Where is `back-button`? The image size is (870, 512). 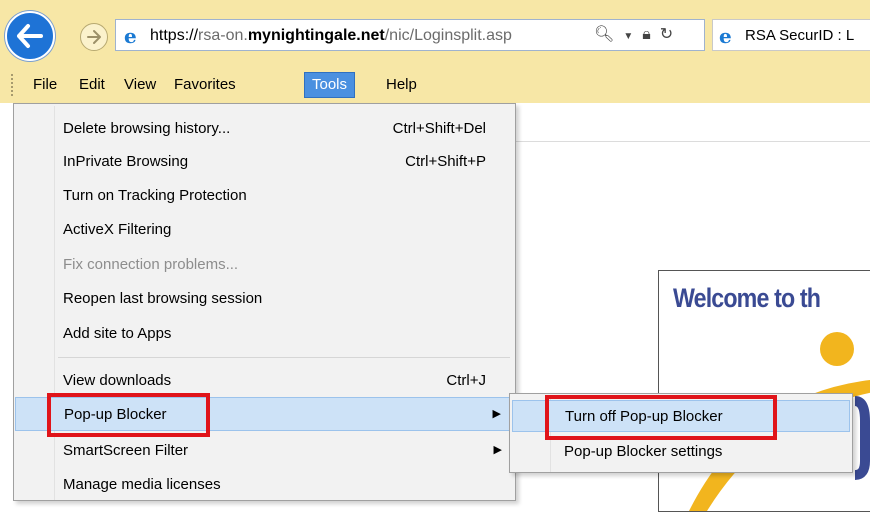 back-button is located at coordinates (30, 36).